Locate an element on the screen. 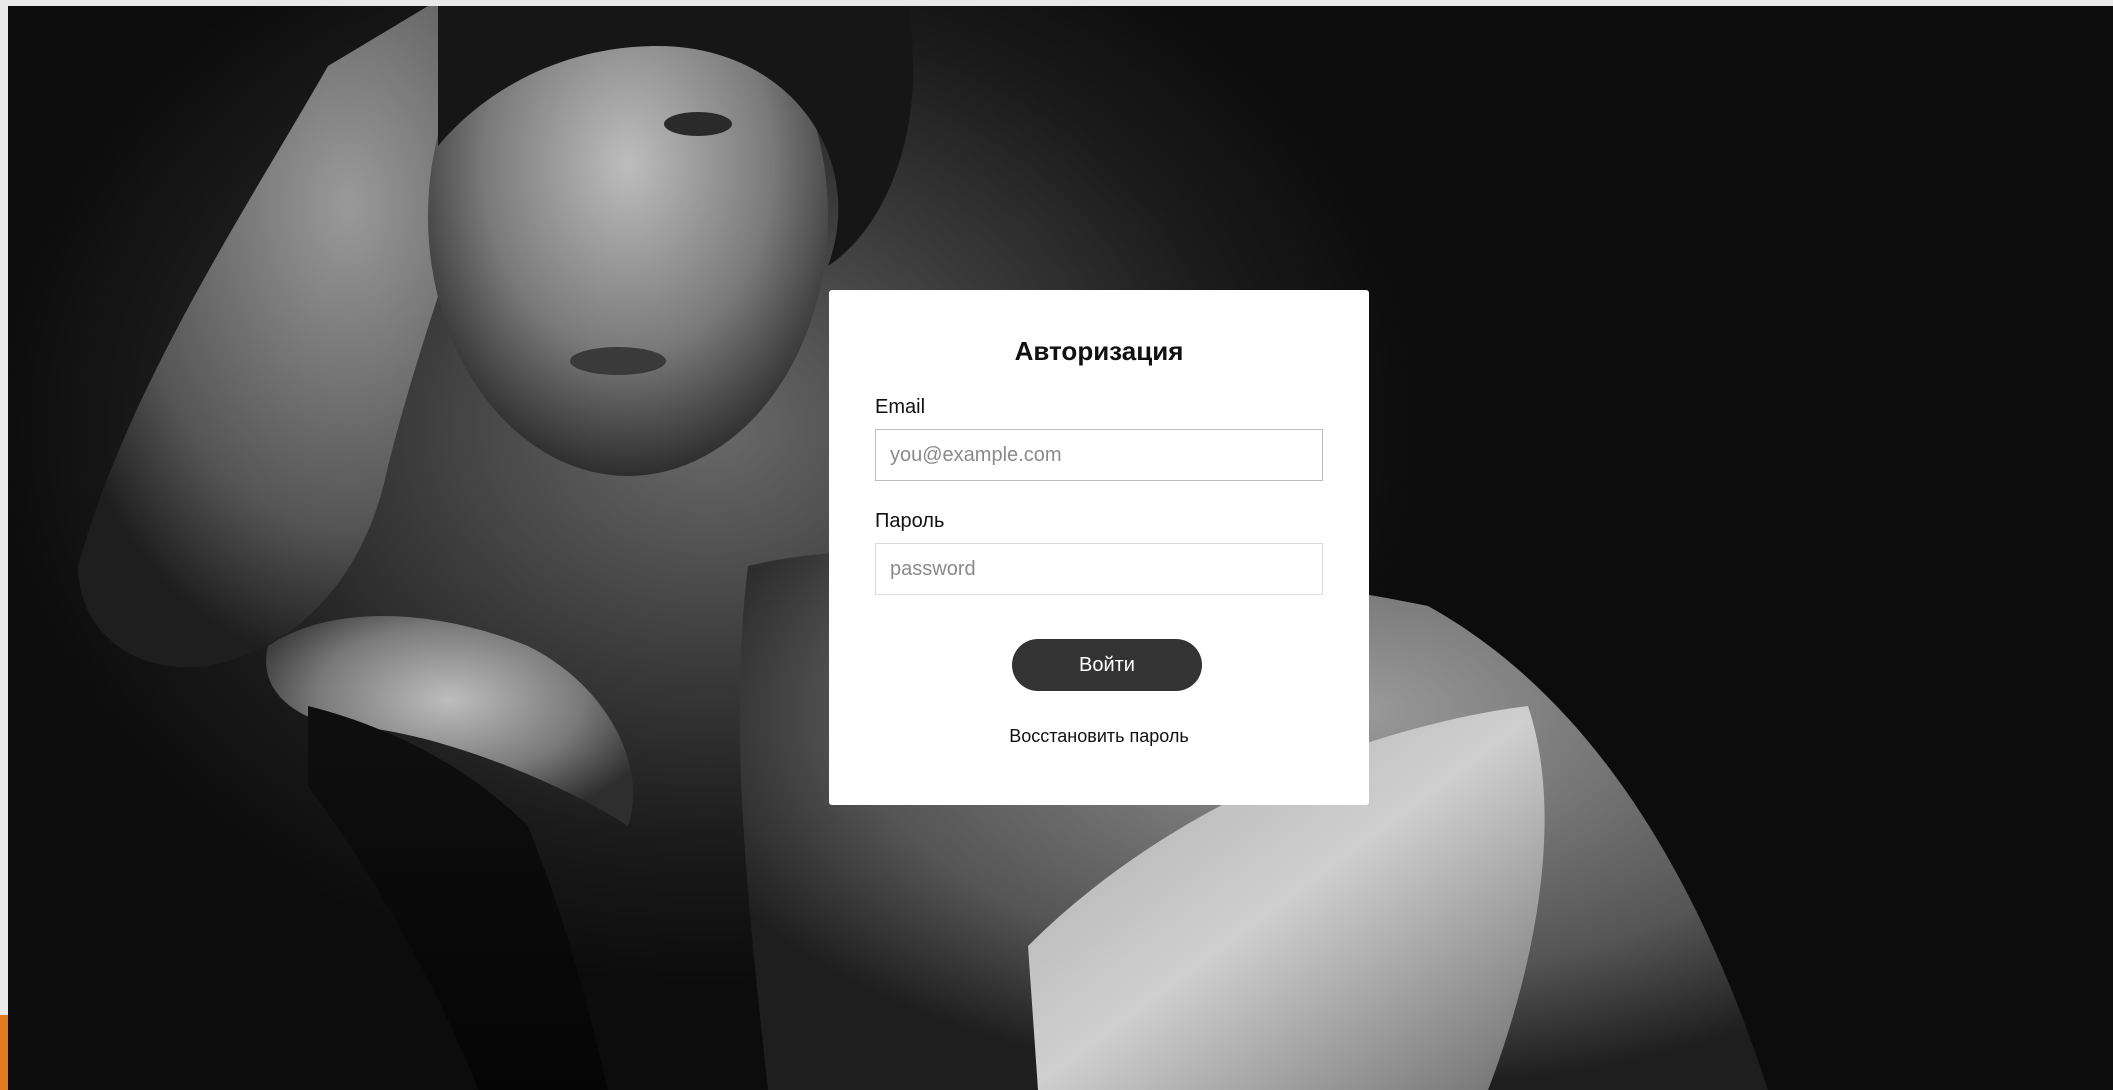 This screenshot has height=1090, width=2113. password-label: Пароль is located at coordinates (910, 521).